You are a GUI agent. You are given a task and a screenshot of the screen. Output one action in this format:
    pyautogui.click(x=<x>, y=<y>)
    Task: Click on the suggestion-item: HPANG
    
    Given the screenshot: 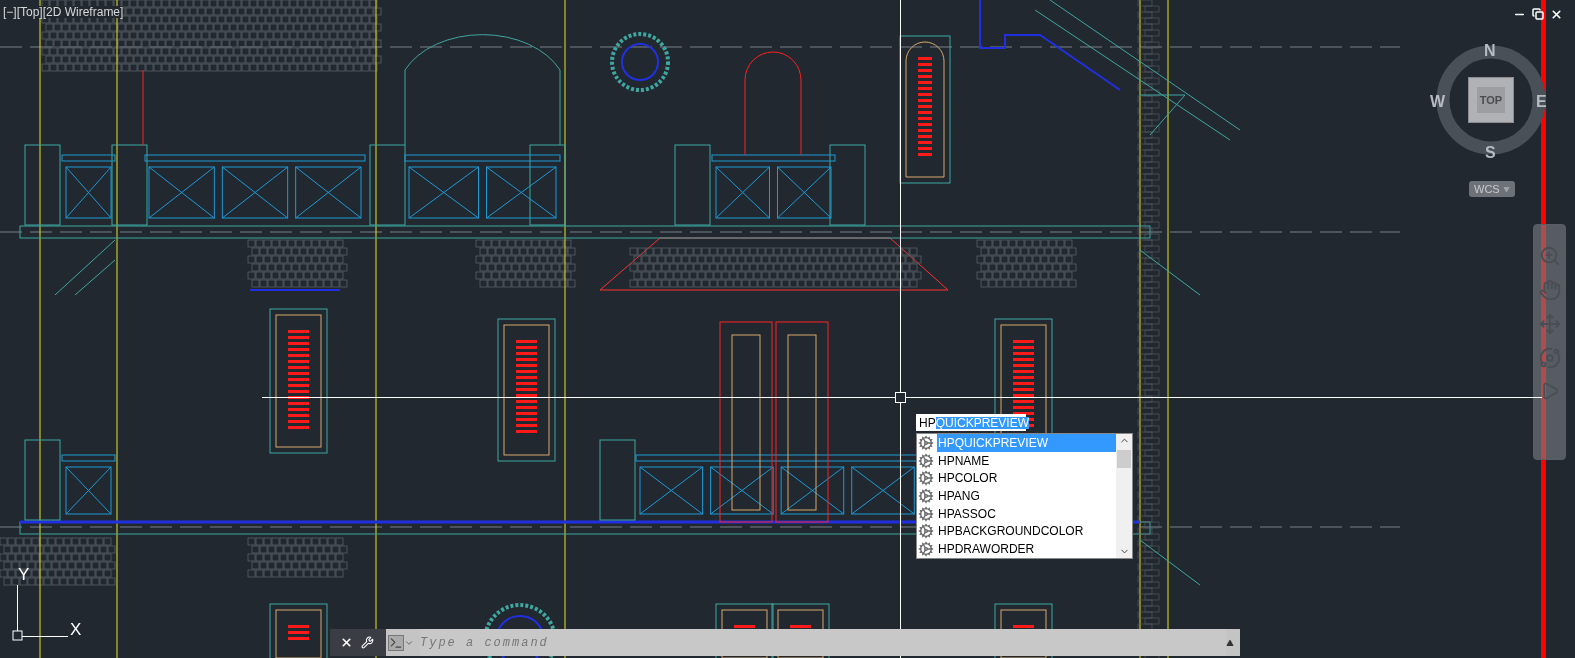 What is the action you would take?
    pyautogui.click(x=1016, y=496)
    